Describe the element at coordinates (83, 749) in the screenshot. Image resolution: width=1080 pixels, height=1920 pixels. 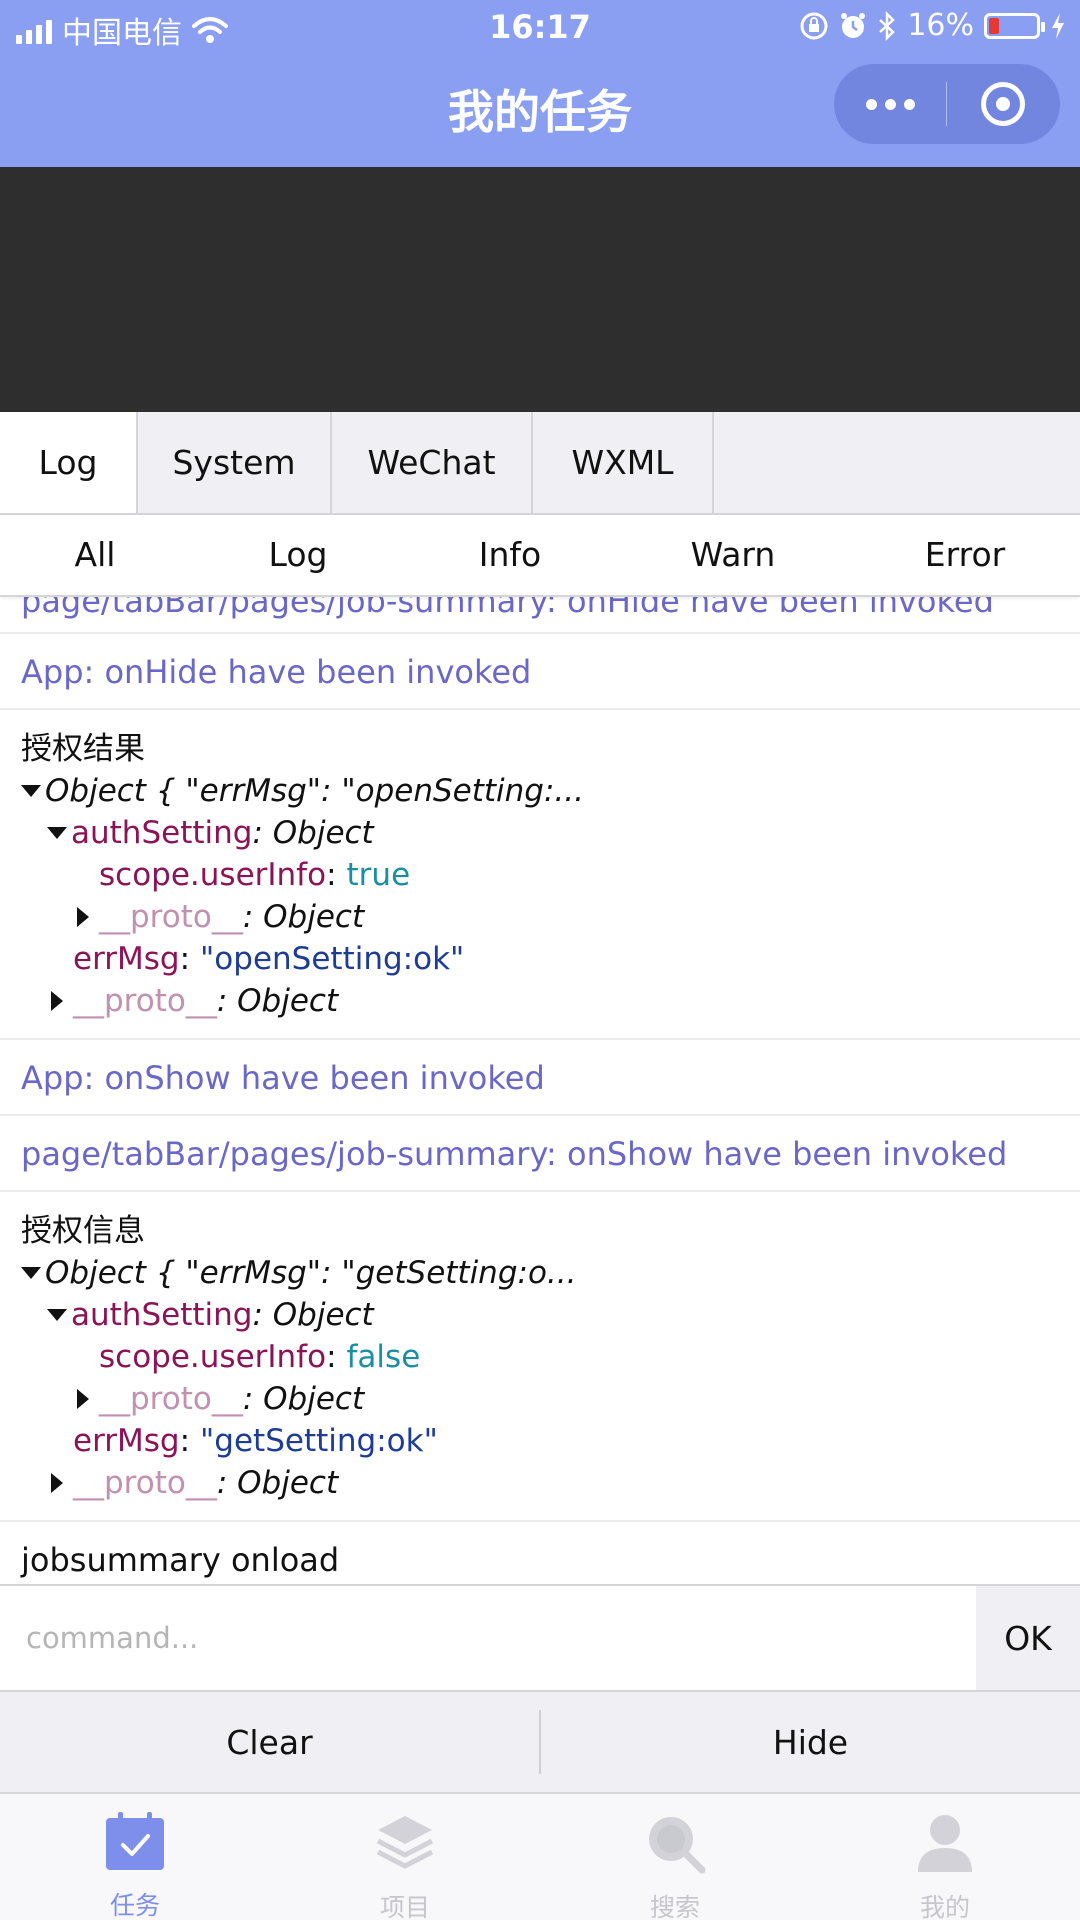
I see `log-title: 授权结果` at that location.